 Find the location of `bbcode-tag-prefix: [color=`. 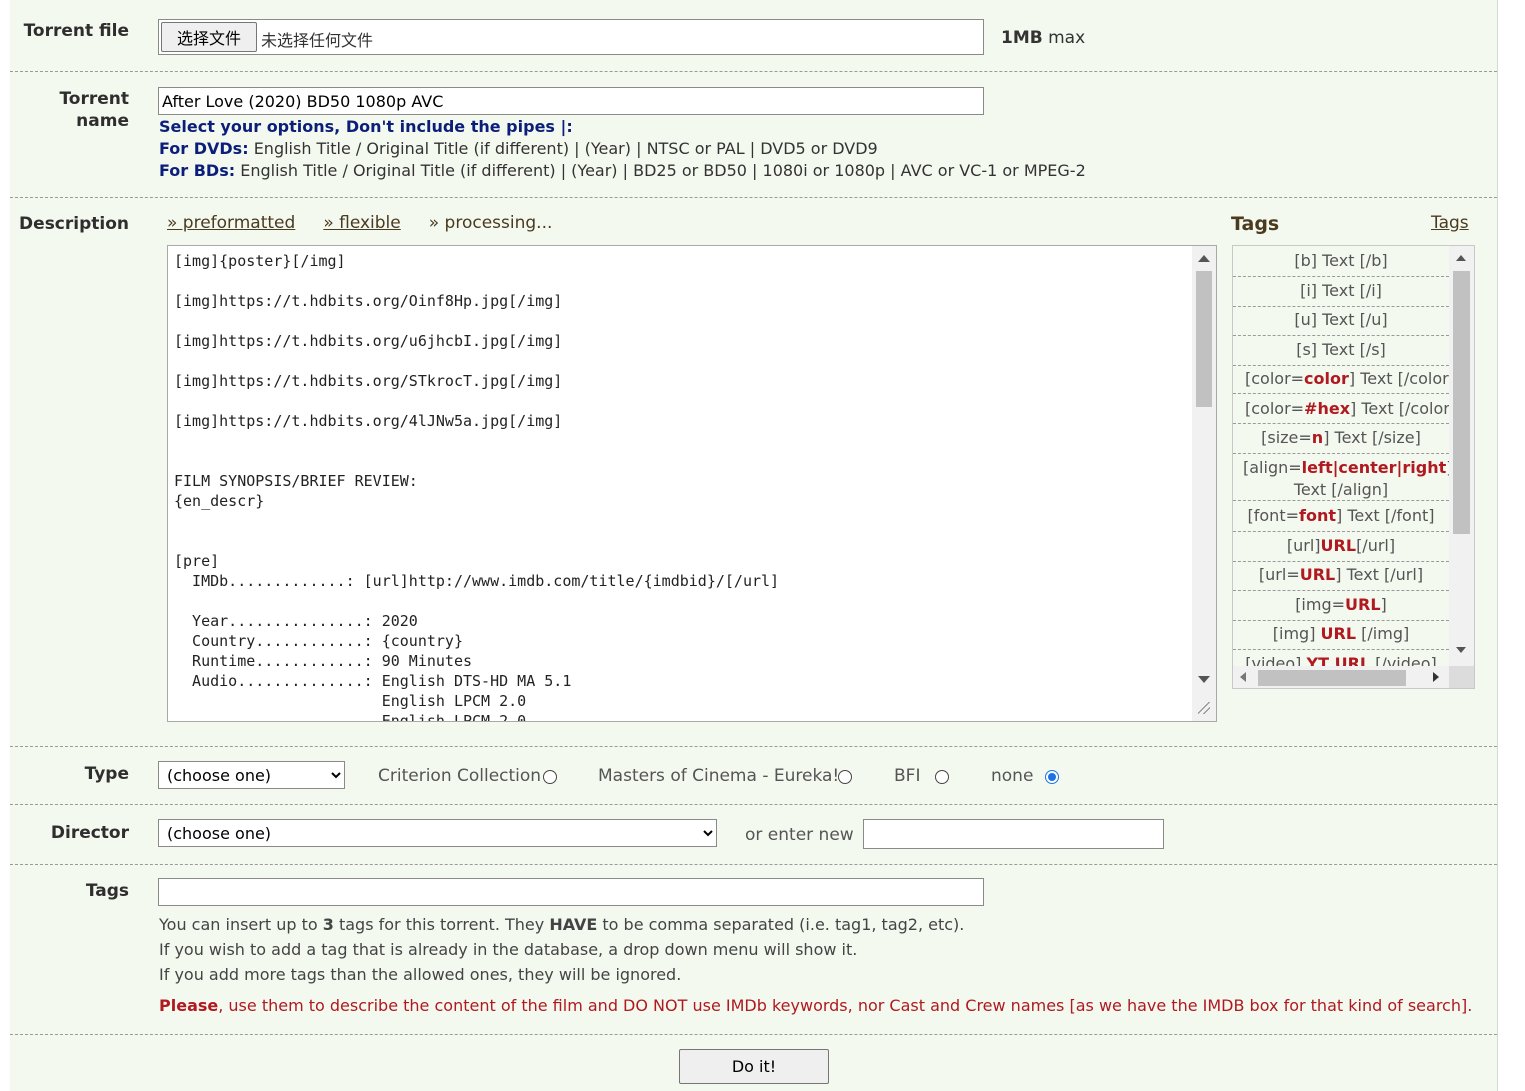

bbcode-tag-prefix: [color= is located at coordinates (1275, 408).